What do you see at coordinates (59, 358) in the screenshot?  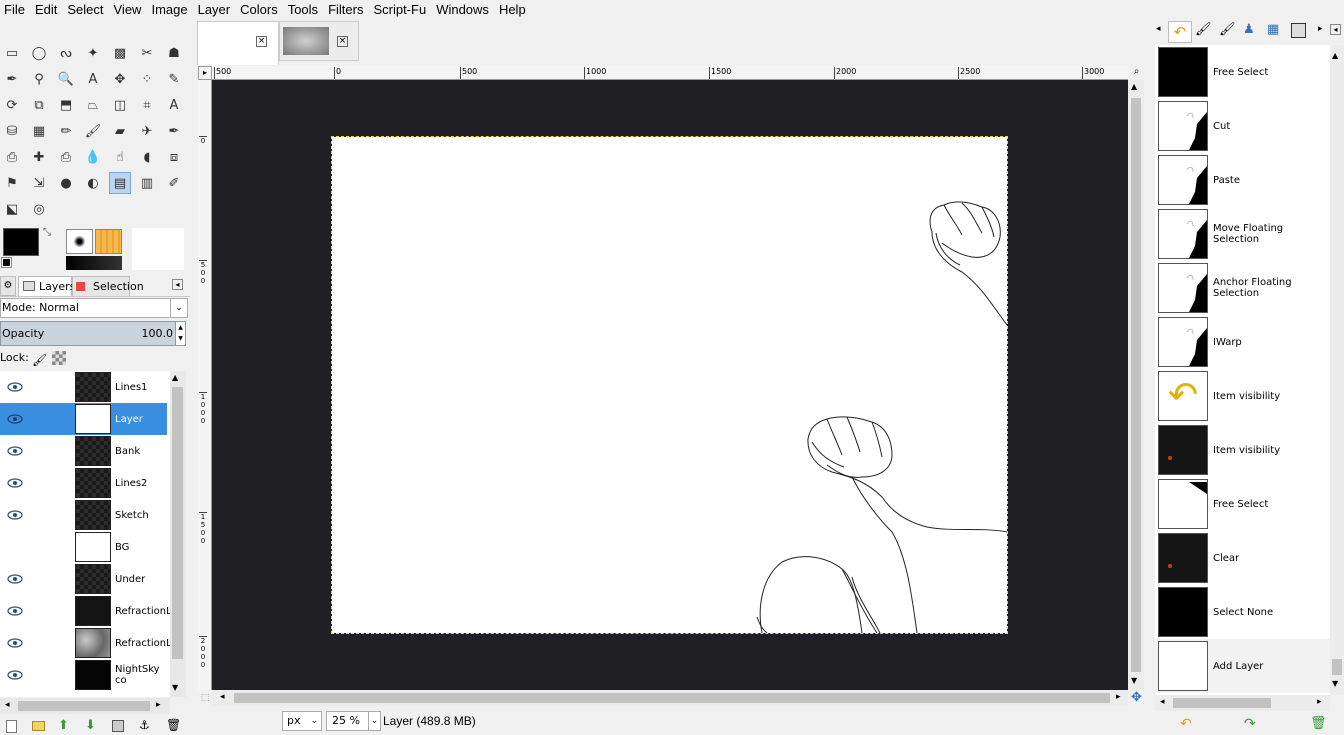 I see `lock-alpha-icon` at bounding box center [59, 358].